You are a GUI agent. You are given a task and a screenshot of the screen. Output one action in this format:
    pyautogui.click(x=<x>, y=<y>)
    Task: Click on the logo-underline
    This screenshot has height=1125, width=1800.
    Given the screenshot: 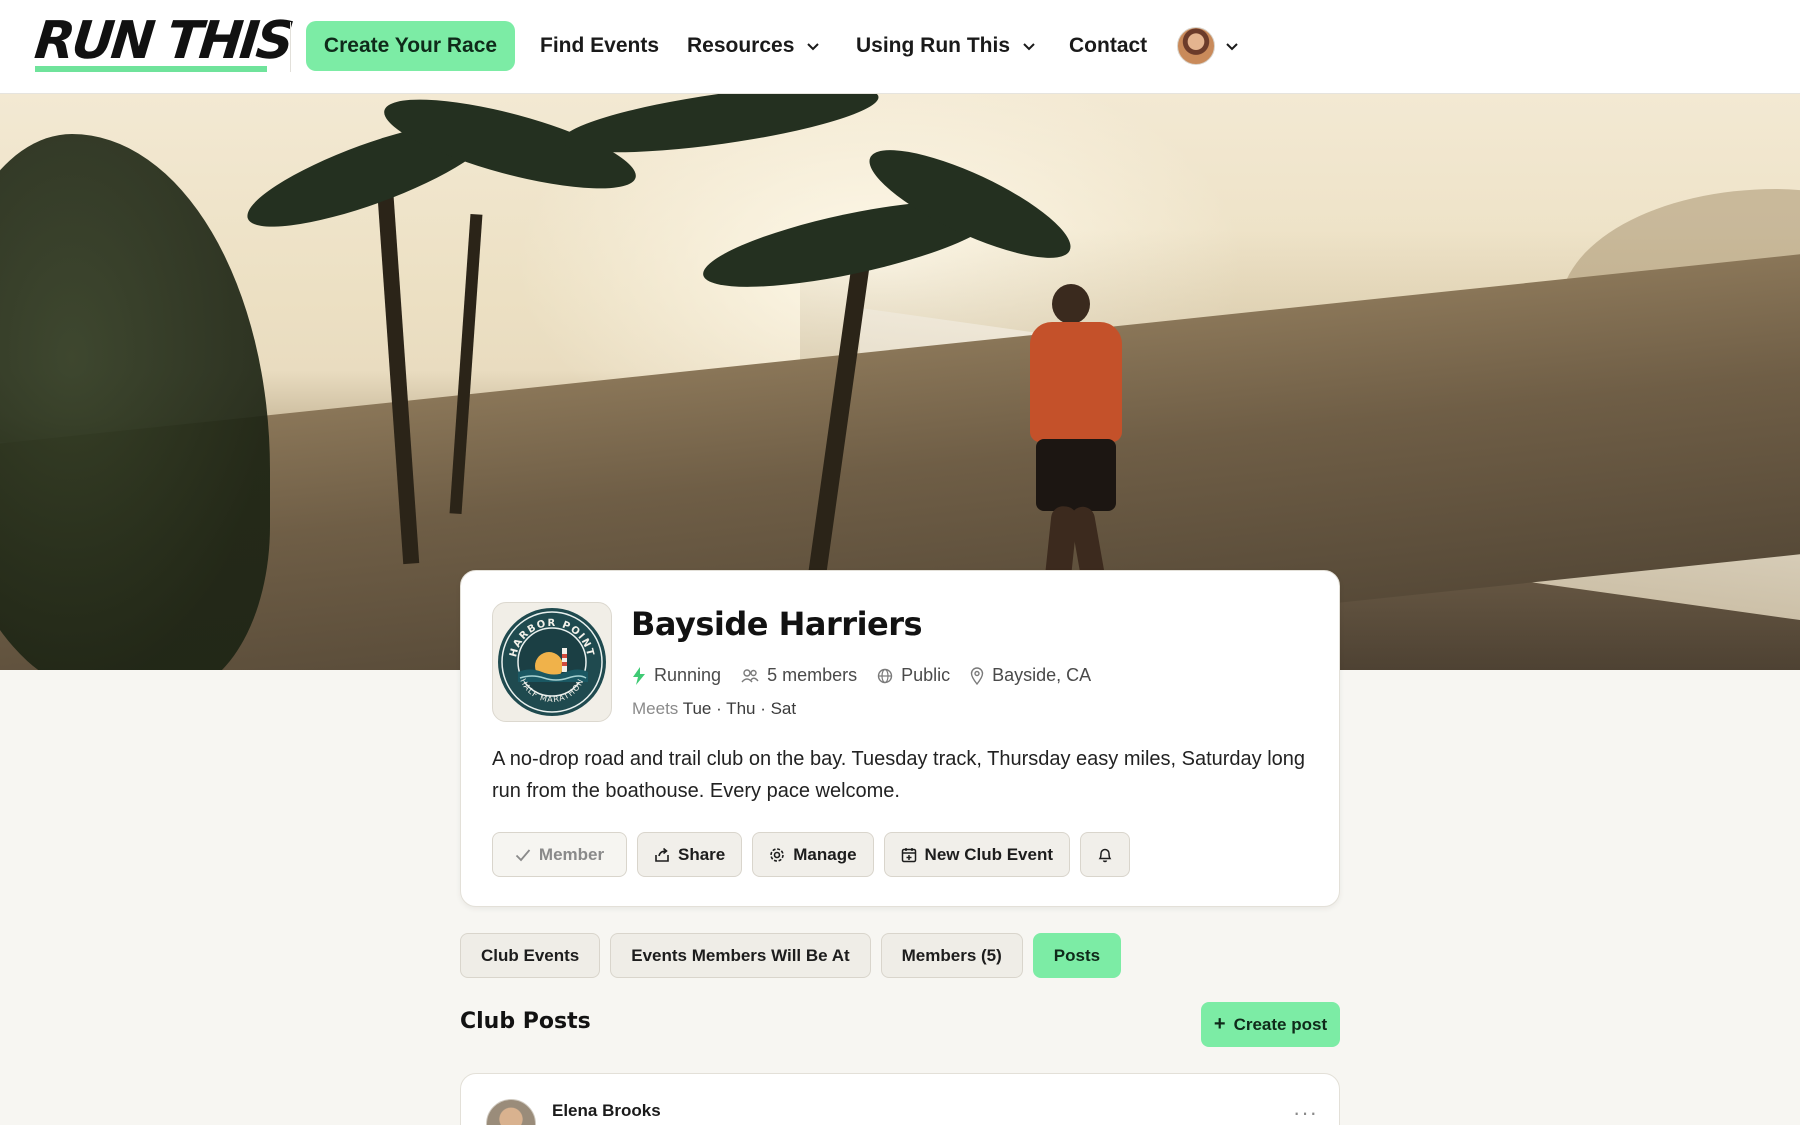 What is the action you would take?
    pyautogui.click(x=151, y=69)
    